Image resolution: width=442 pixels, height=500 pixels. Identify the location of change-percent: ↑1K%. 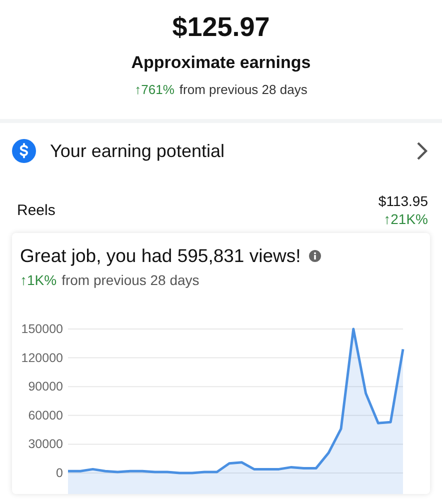
(38, 280).